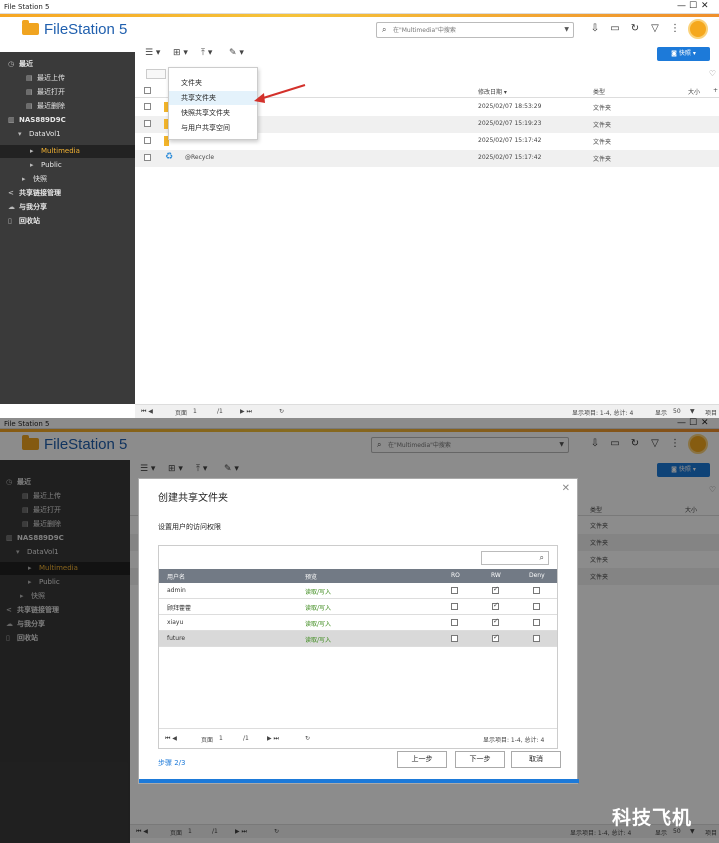  I want to click on heart-icon: ♡, so click(712, 73).